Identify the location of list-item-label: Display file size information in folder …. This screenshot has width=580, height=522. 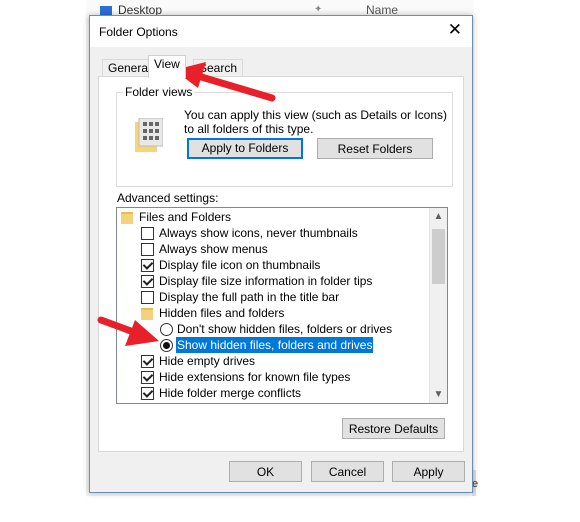
(266, 281).